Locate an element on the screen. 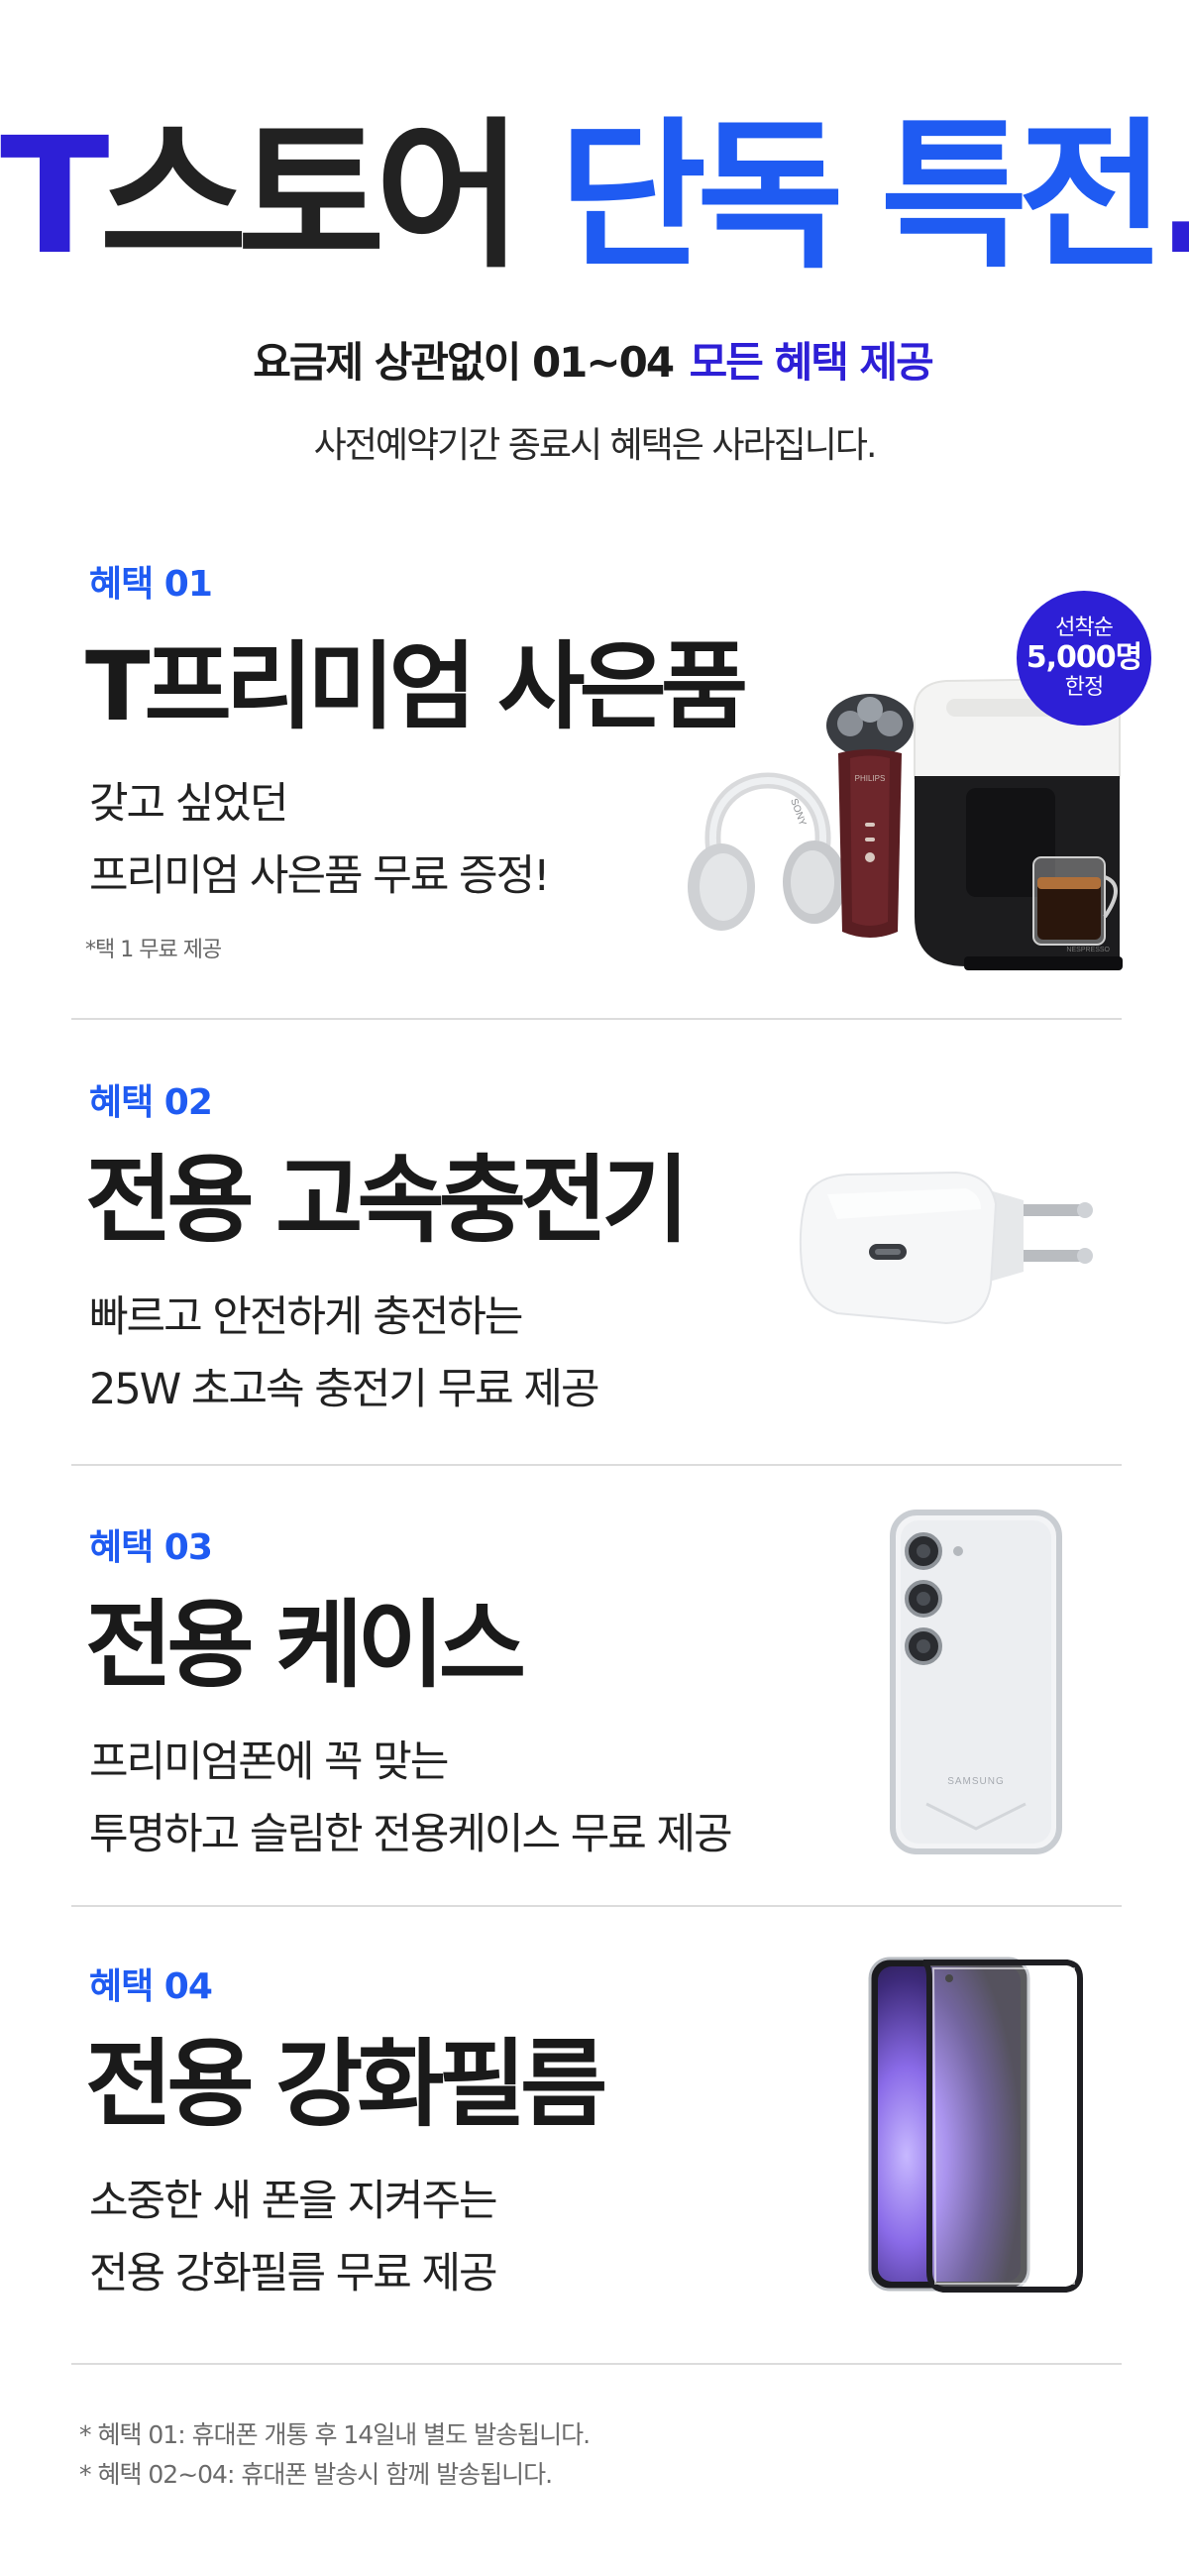  hero-subtitle: 요금제 상관없이 01~04 모든 혜택 제공 is located at coordinates (594, 359).